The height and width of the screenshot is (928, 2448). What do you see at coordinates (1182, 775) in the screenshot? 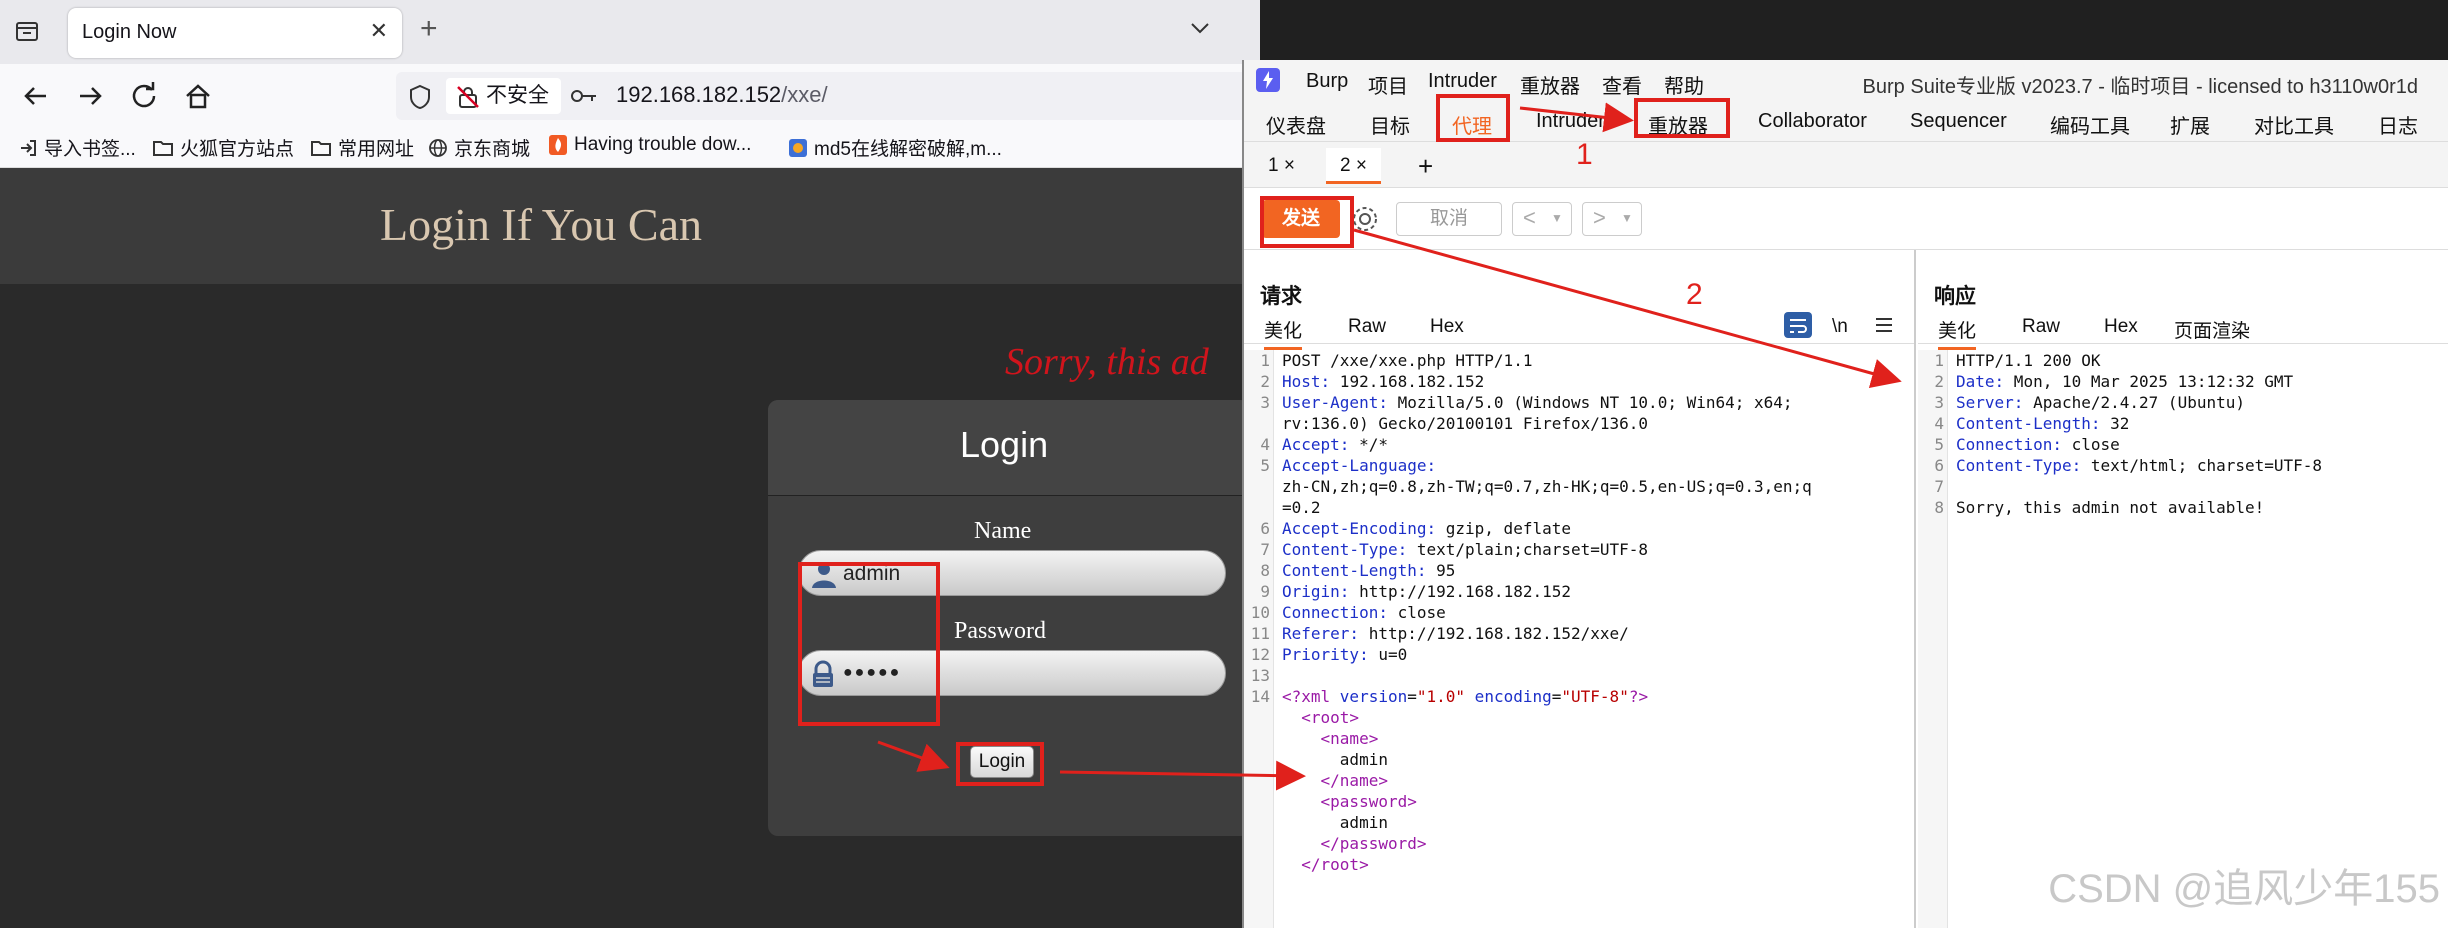
I see `arrow-login-to-body` at bounding box center [1182, 775].